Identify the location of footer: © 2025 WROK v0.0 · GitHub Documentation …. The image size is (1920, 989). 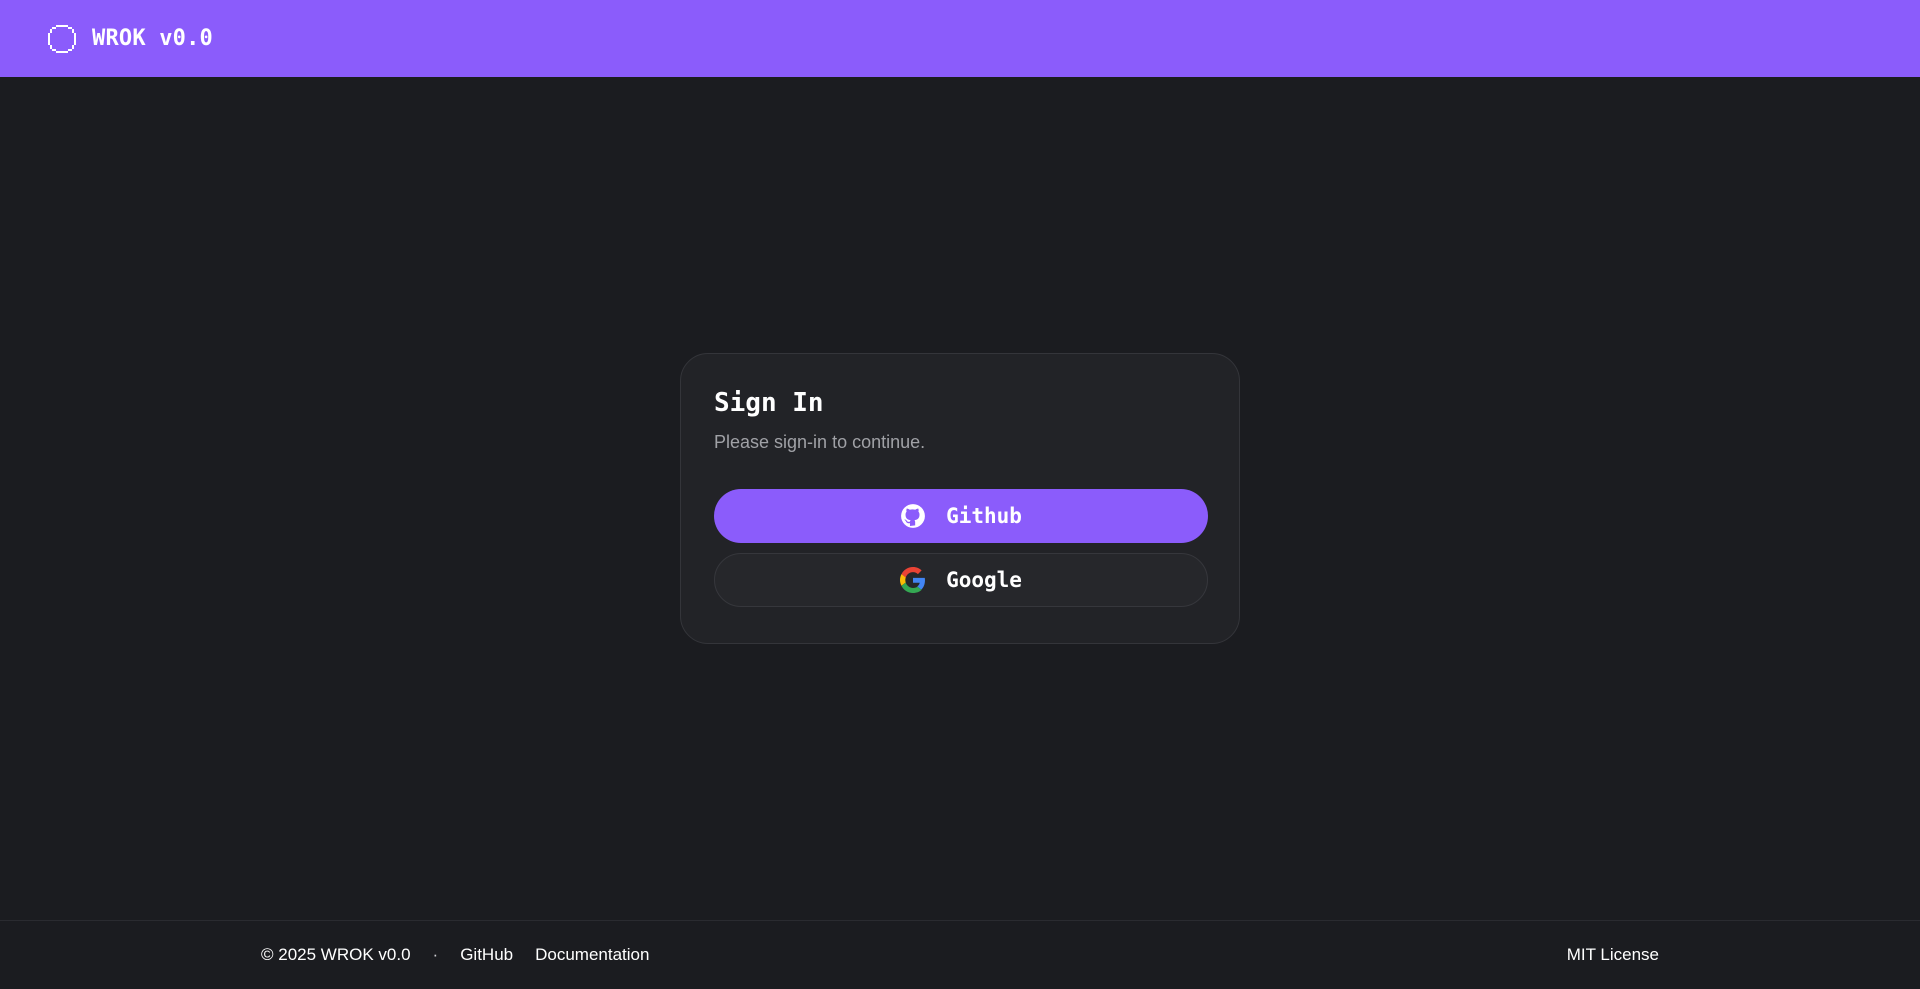
(960, 954).